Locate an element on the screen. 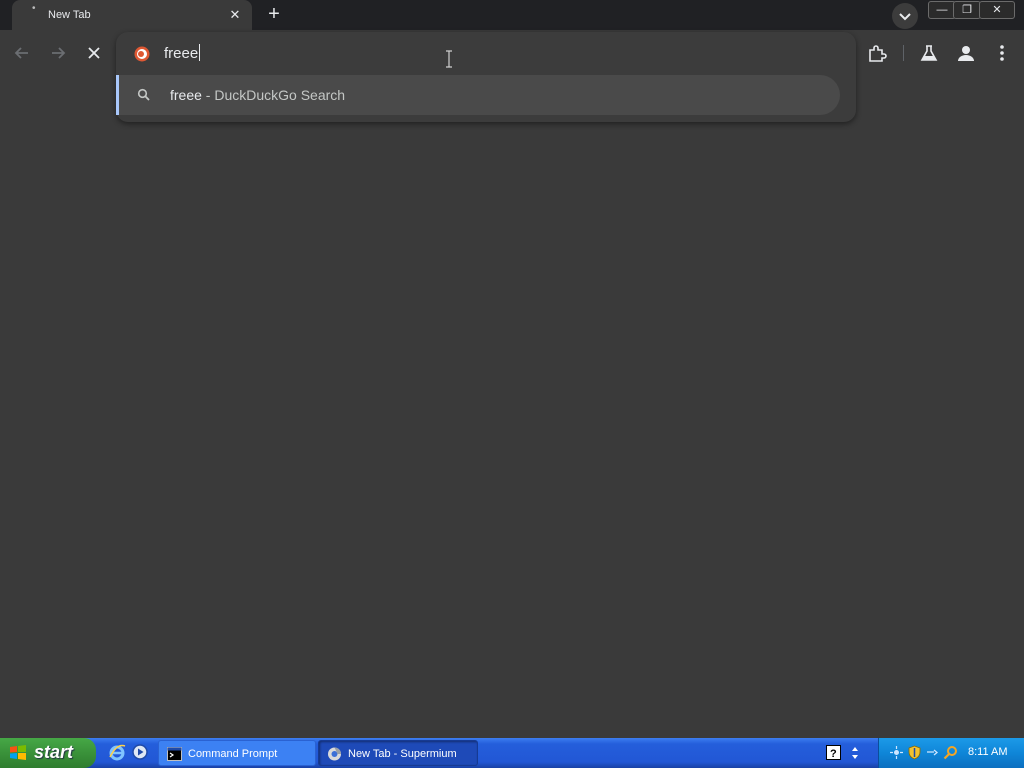 Image resolution: width=1024 pixels, height=768 pixels. network-icon is located at coordinates (896, 752).